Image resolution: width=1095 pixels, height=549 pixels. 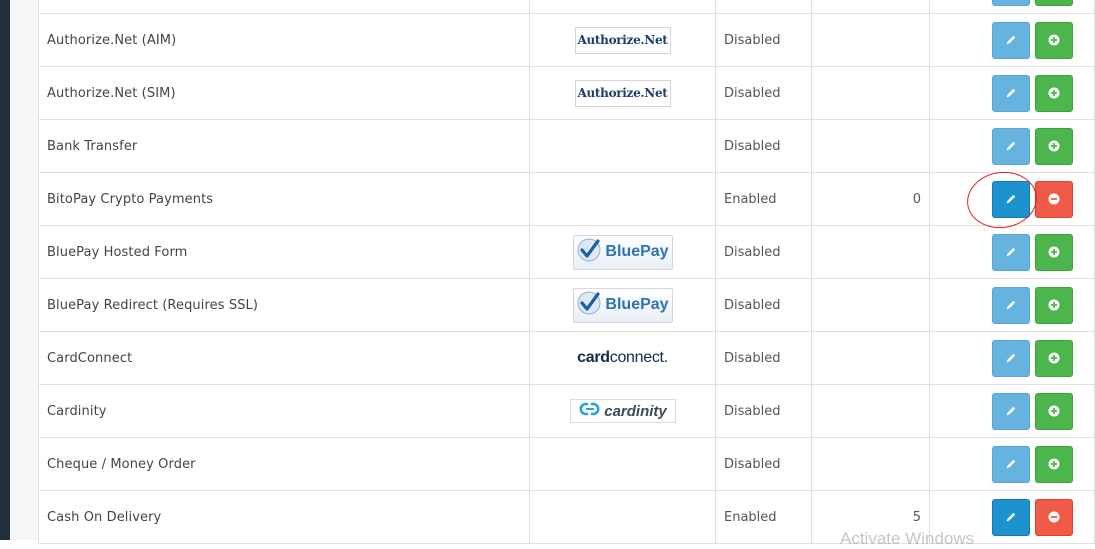 I want to click on extension-name: BluePay Redirect (Requires SSL), so click(x=284, y=305).